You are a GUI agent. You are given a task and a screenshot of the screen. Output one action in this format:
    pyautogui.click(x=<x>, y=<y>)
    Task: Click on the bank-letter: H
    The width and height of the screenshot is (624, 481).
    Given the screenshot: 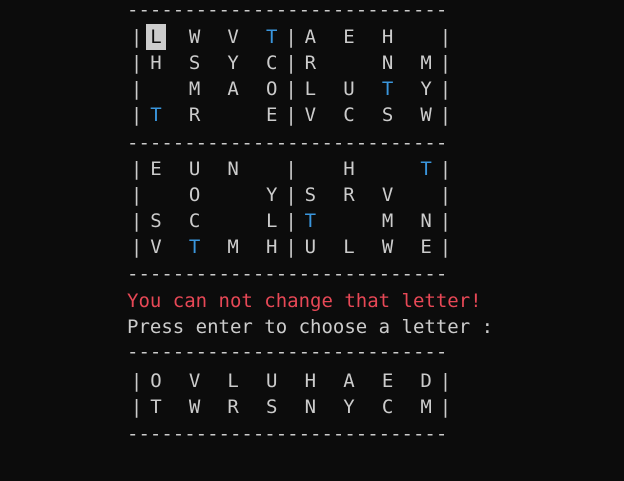 What is the action you would take?
    pyautogui.click(x=310, y=381)
    